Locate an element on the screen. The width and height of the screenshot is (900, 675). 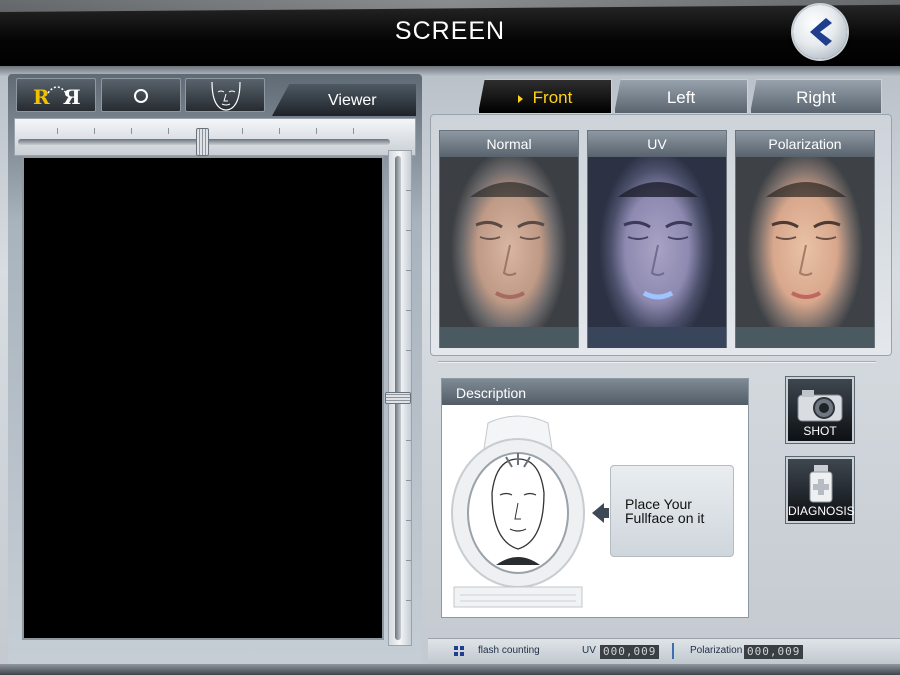
photo-polarization: Polarization is located at coordinates (805, 239).